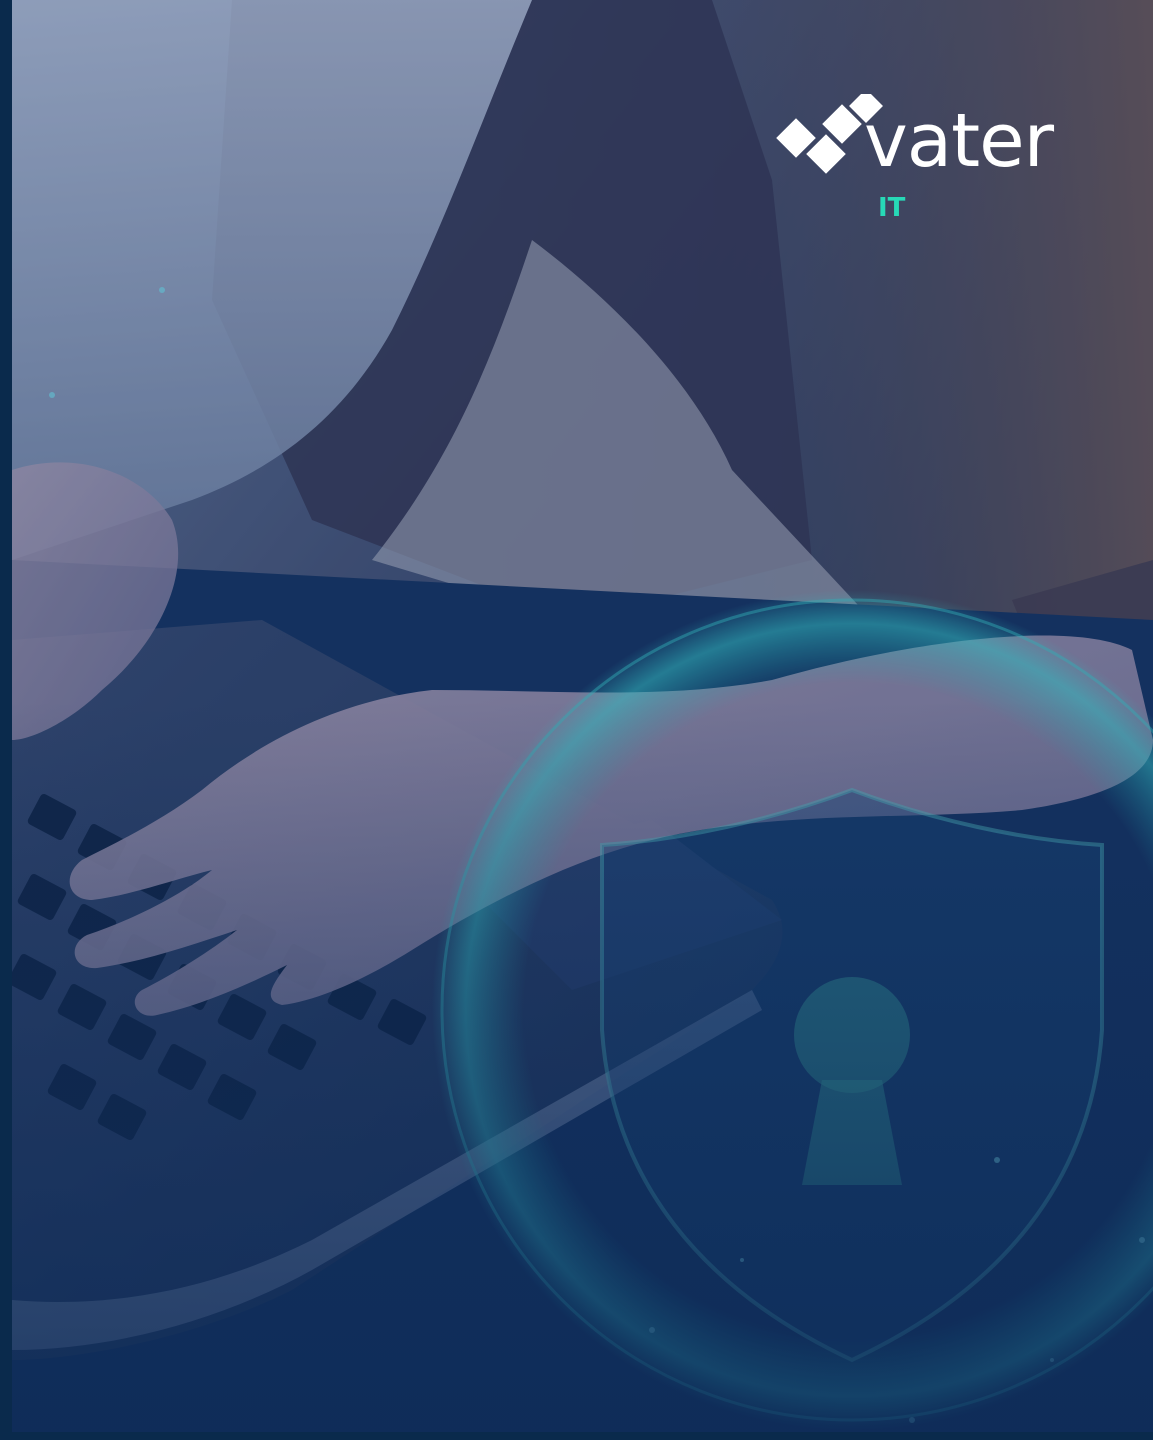 This screenshot has height=1440, width=1153. What do you see at coordinates (6, 720) in the screenshot?
I see `left-border` at bounding box center [6, 720].